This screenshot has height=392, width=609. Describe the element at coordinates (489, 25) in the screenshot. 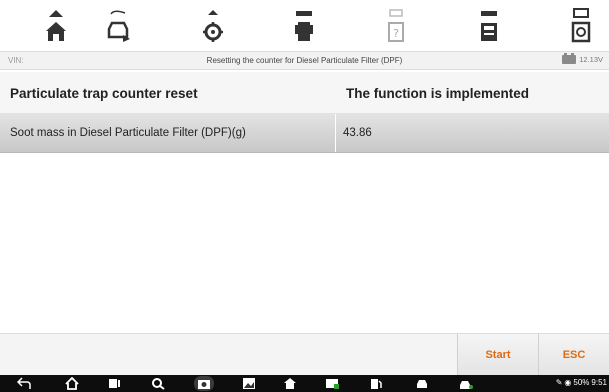

I see `save-icon` at that location.